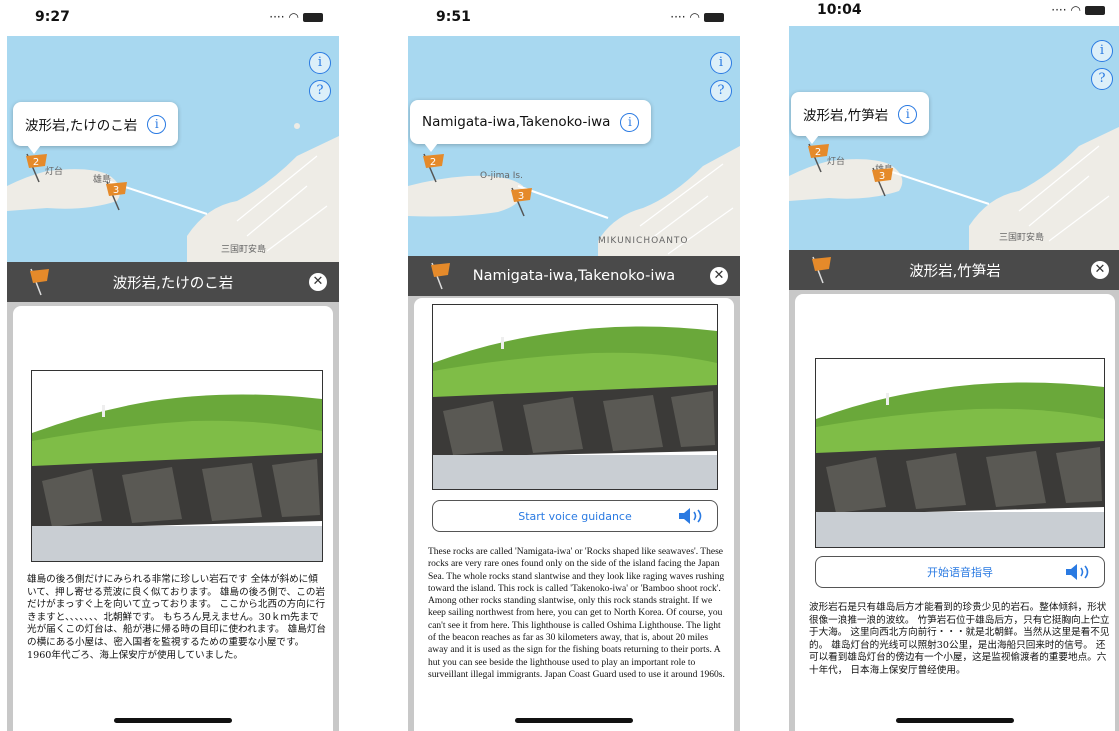 The width and height of the screenshot is (1119, 731). Describe the element at coordinates (173, 17) in the screenshot. I see `status-bar: 9:27 ···· ◠` at that location.